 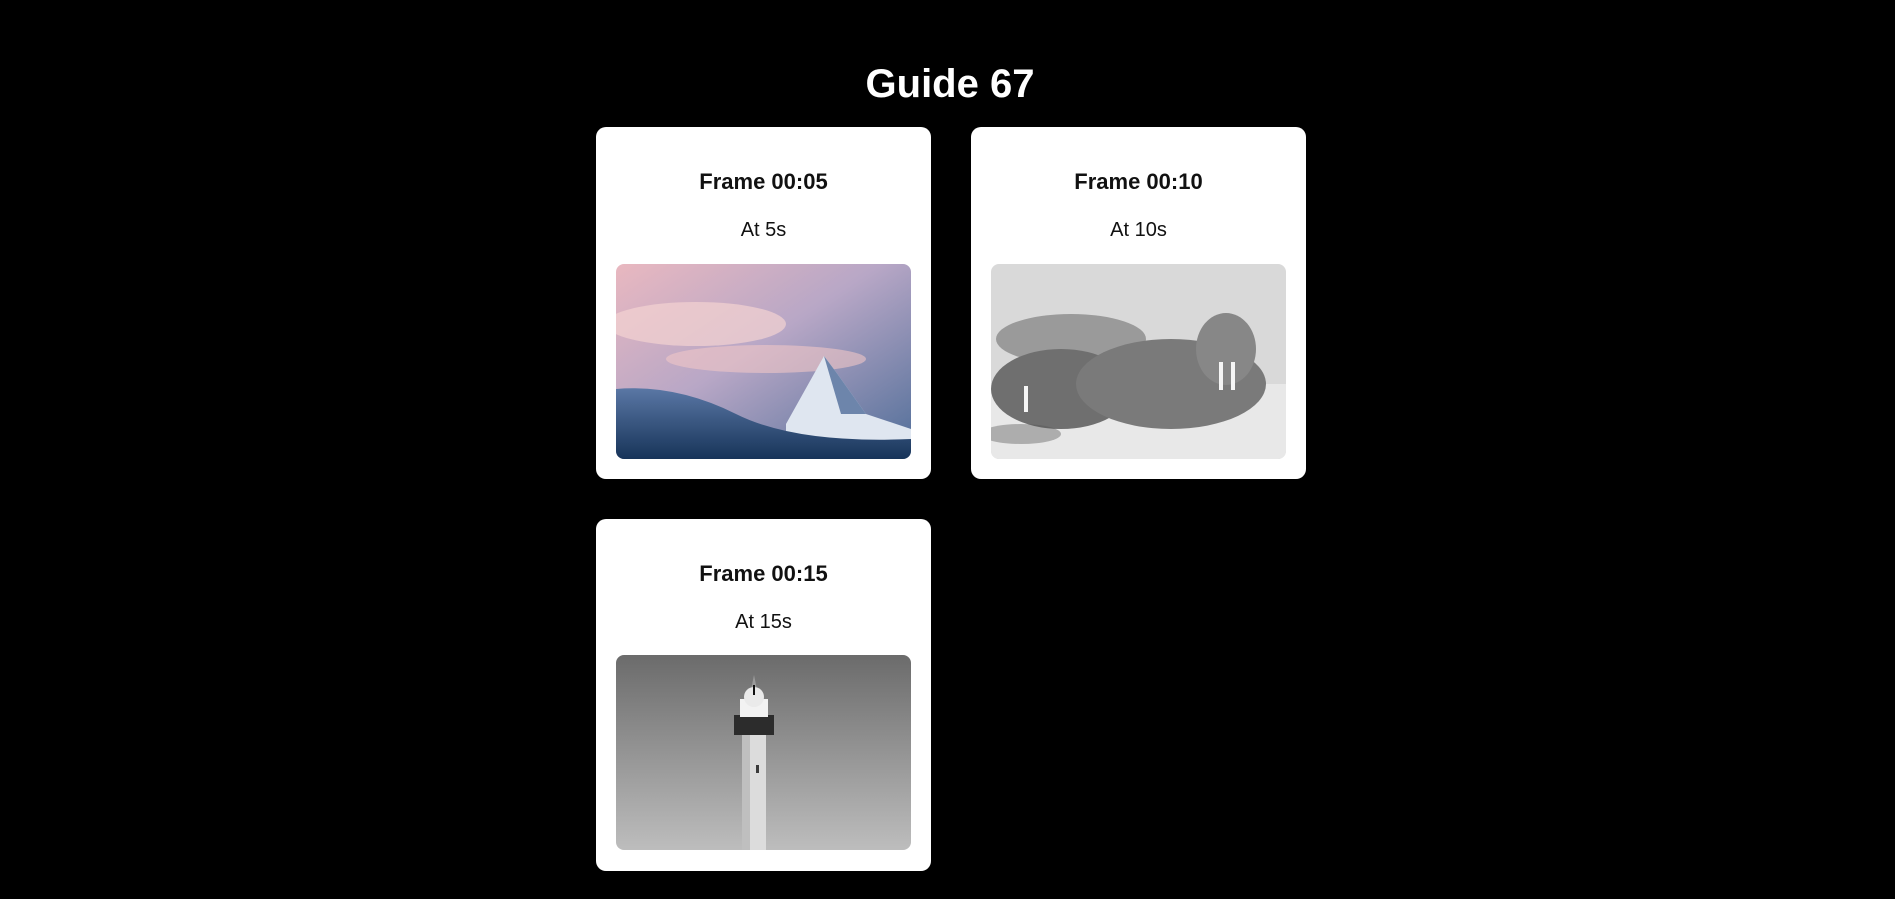 What do you see at coordinates (763, 573) in the screenshot?
I see `frame-title: Frame 00:15` at bounding box center [763, 573].